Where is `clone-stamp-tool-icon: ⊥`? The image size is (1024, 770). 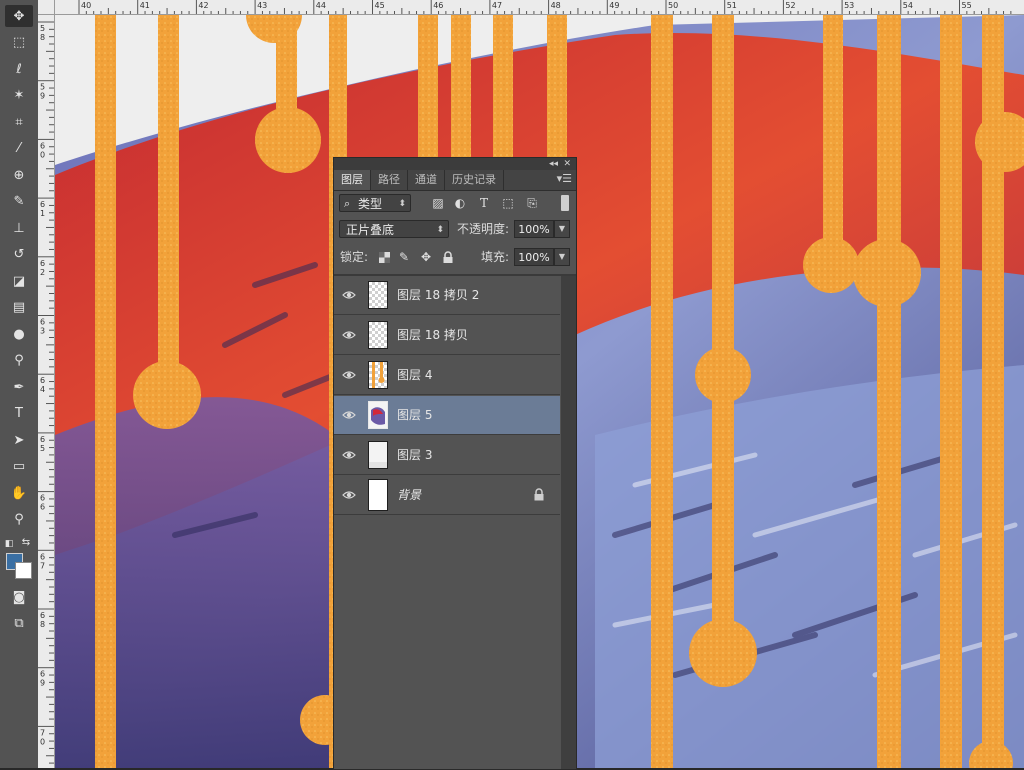
clone-stamp-tool-icon: ⊥ is located at coordinates (19, 228).